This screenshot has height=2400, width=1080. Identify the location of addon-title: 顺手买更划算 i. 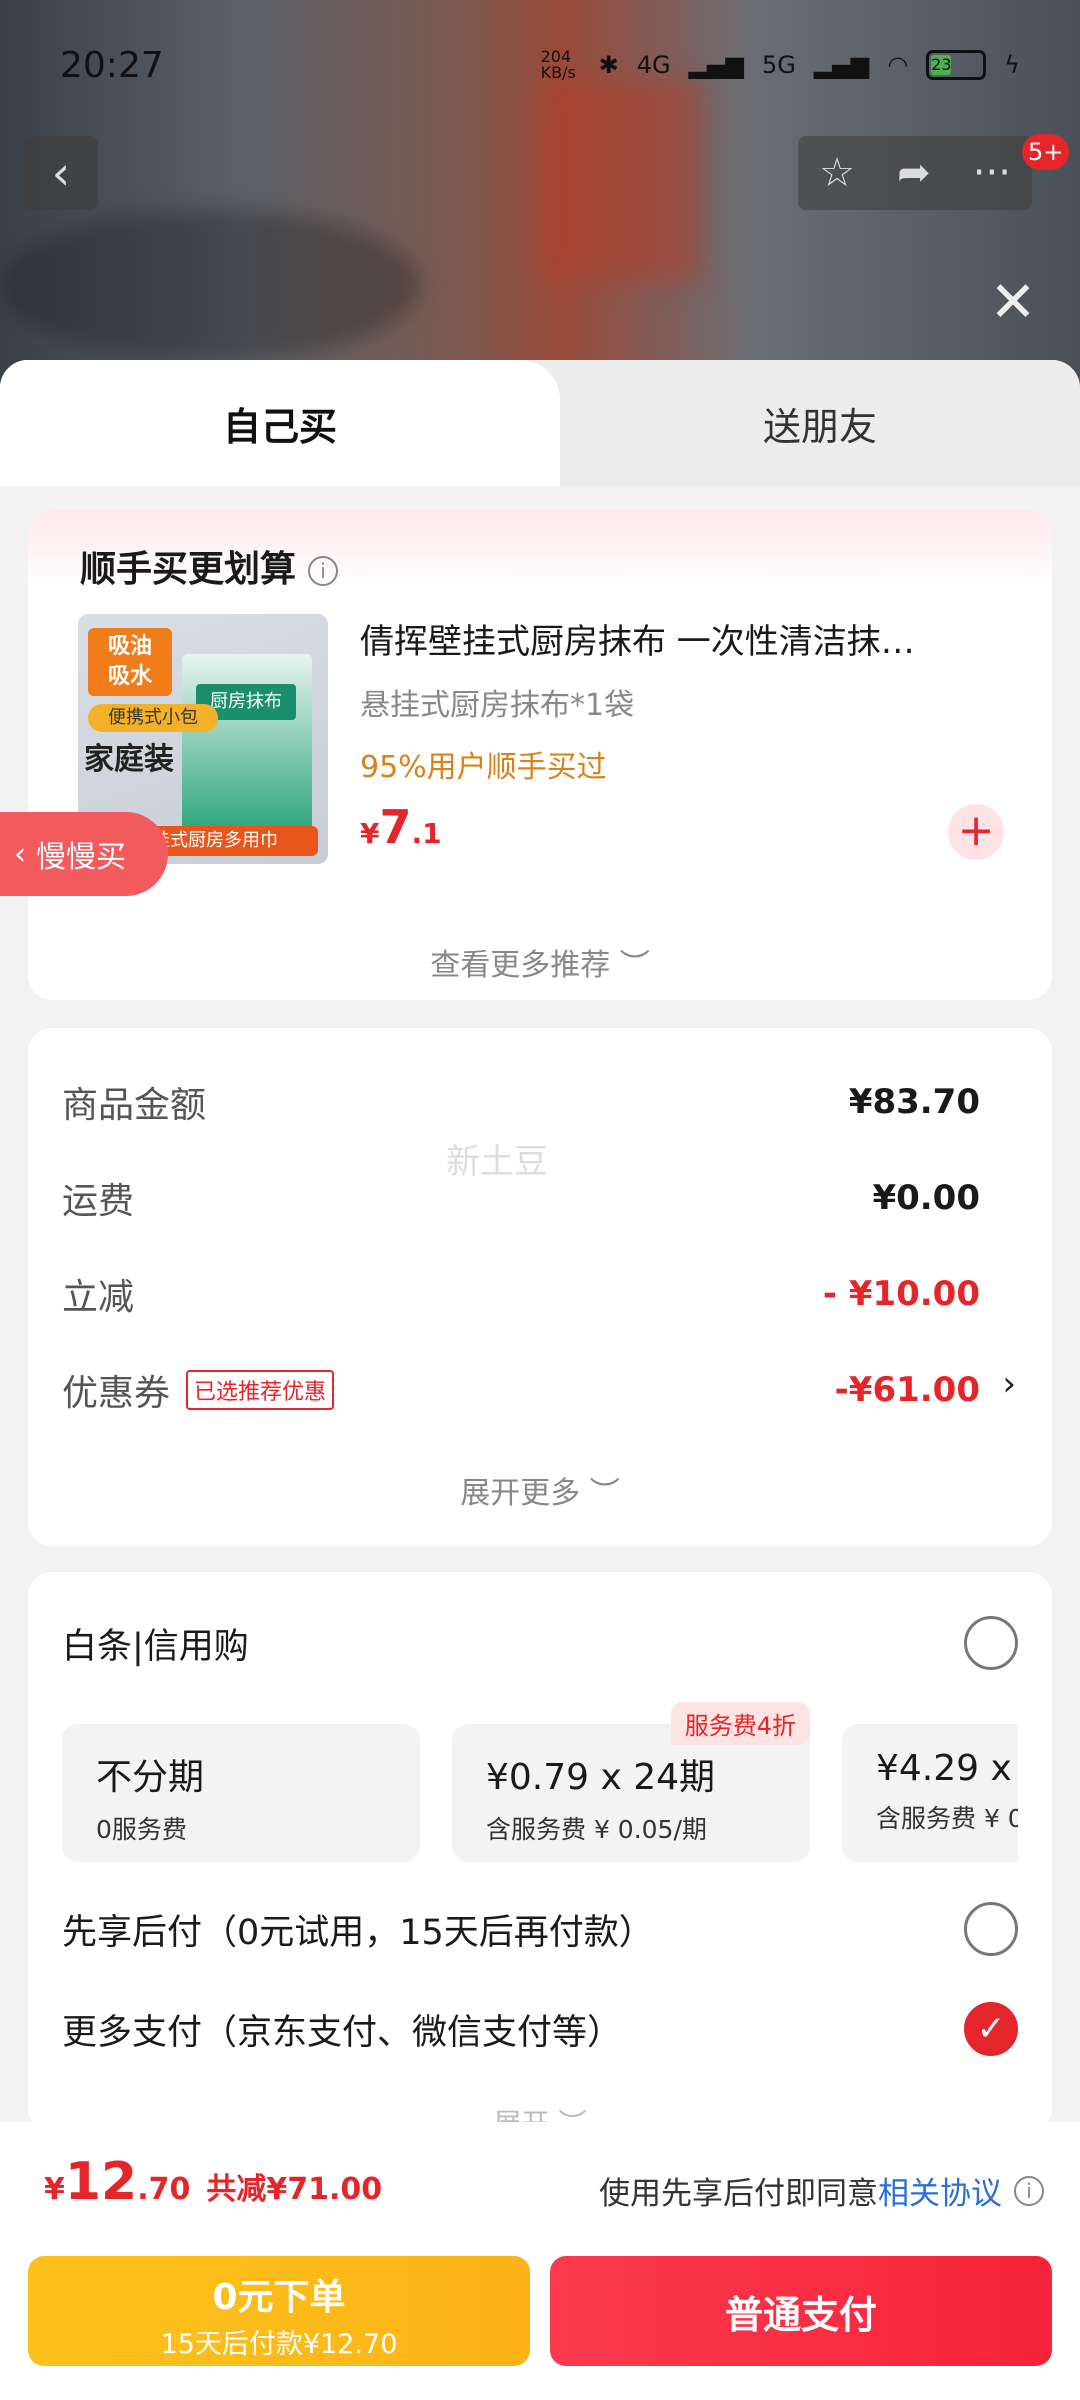
(209, 566).